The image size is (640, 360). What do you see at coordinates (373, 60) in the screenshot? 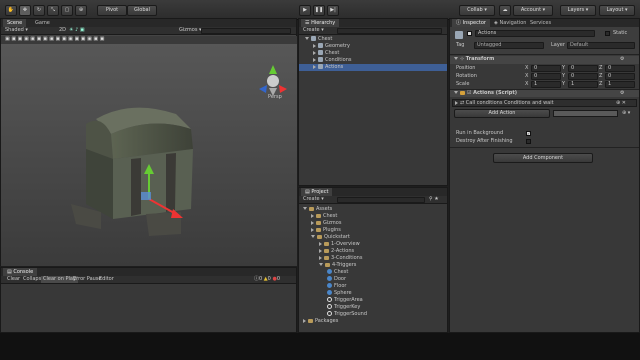
I see `hierarchy-item: Conditions` at bounding box center [373, 60].